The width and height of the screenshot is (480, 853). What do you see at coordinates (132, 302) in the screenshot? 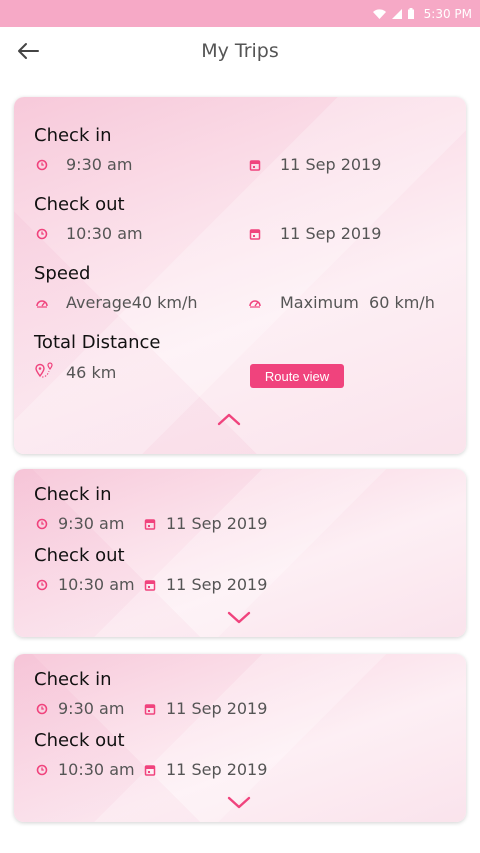
I see `speed-average: Average40 km/h` at bounding box center [132, 302].